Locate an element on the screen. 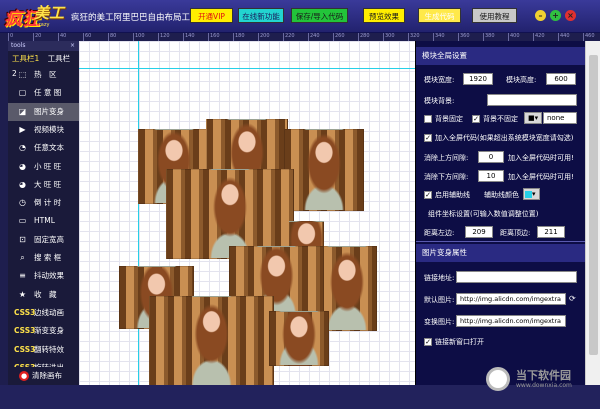 This screenshot has height=409, width=600. preview-button: 预览效果 is located at coordinates (384, 15).